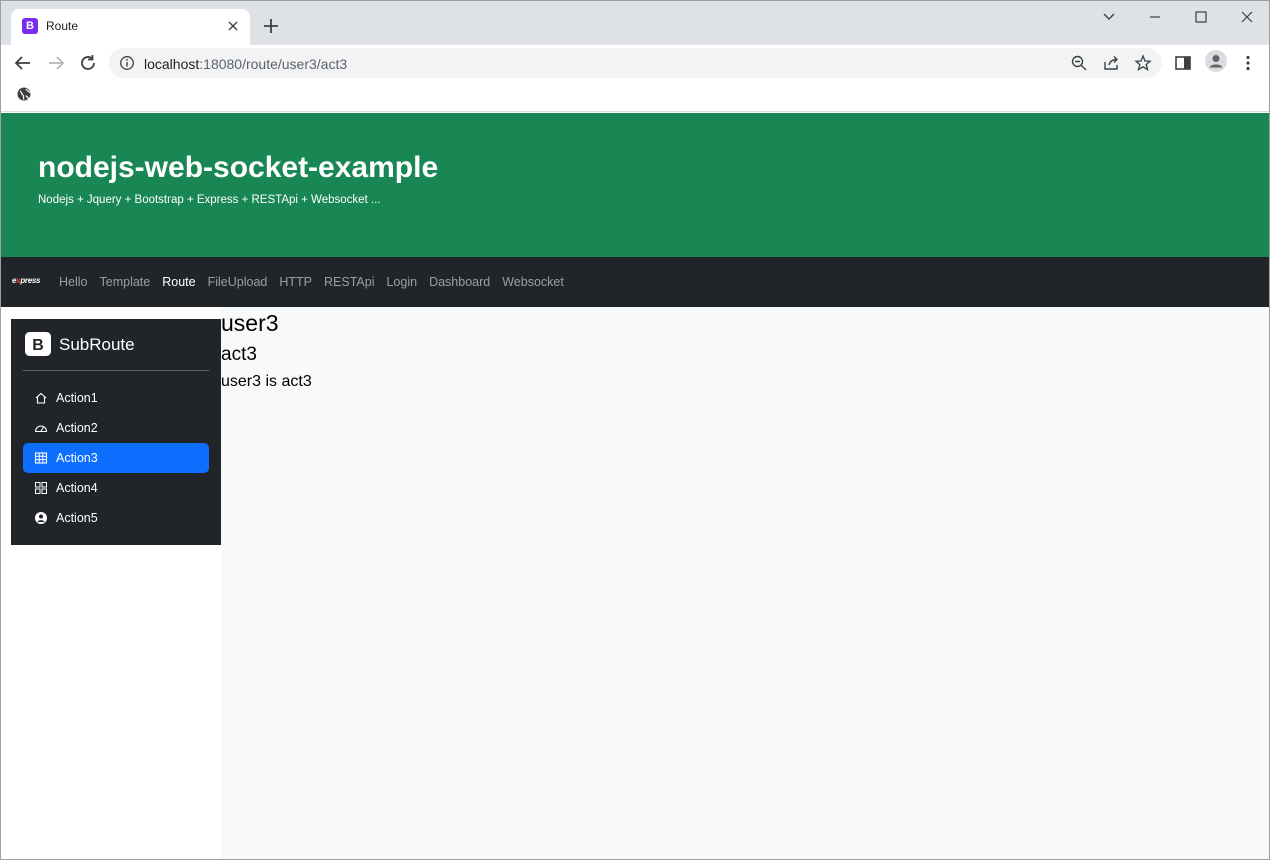 This screenshot has height=860, width=1270. What do you see at coordinates (635, 23) in the screenshot?
I see `tab-strip: B Route` at bounding box center [635, 23].